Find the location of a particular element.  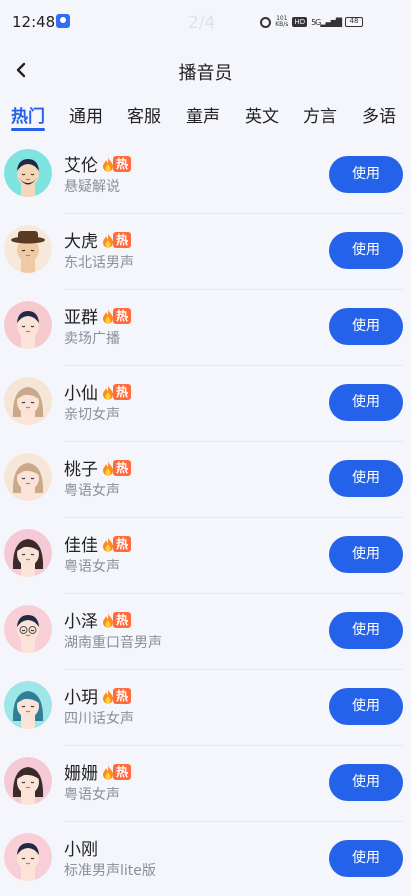

alarm-icon is located at coordinates (266, 22).